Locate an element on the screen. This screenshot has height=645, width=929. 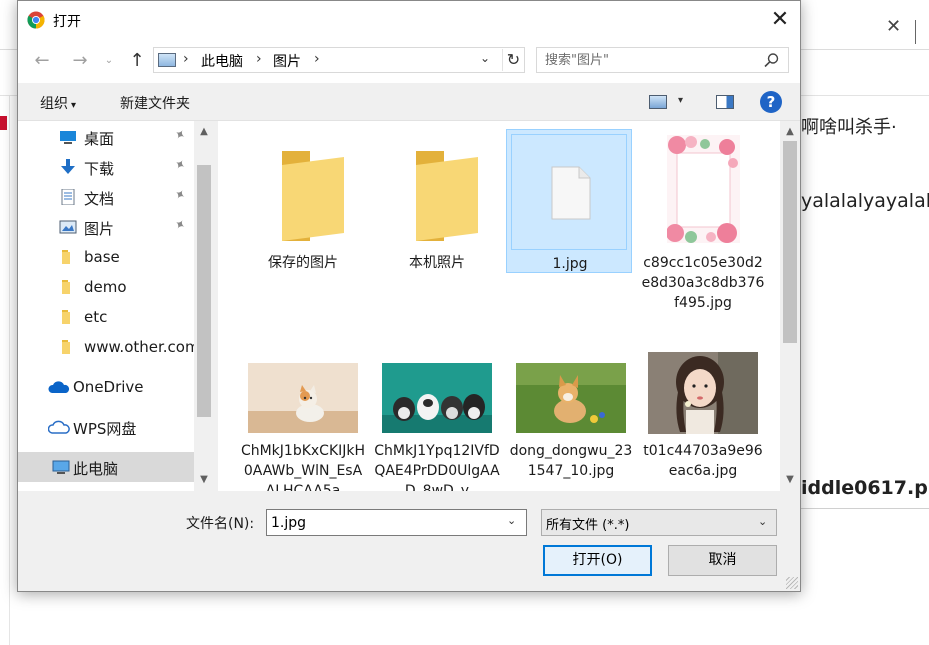
address-bar: › 此电脑 › 图片 › ⌄ ↻ is located at coordinates (339, 60).